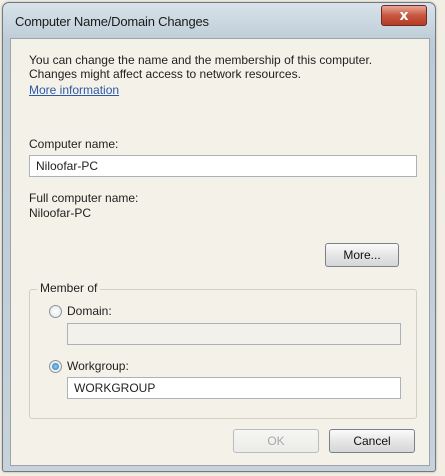 The image size is (445, 476). What do you see at coordinates (69, 288) in the screenshot?
I see `member-of-legend: Member of` at bounding box center [69, 288].